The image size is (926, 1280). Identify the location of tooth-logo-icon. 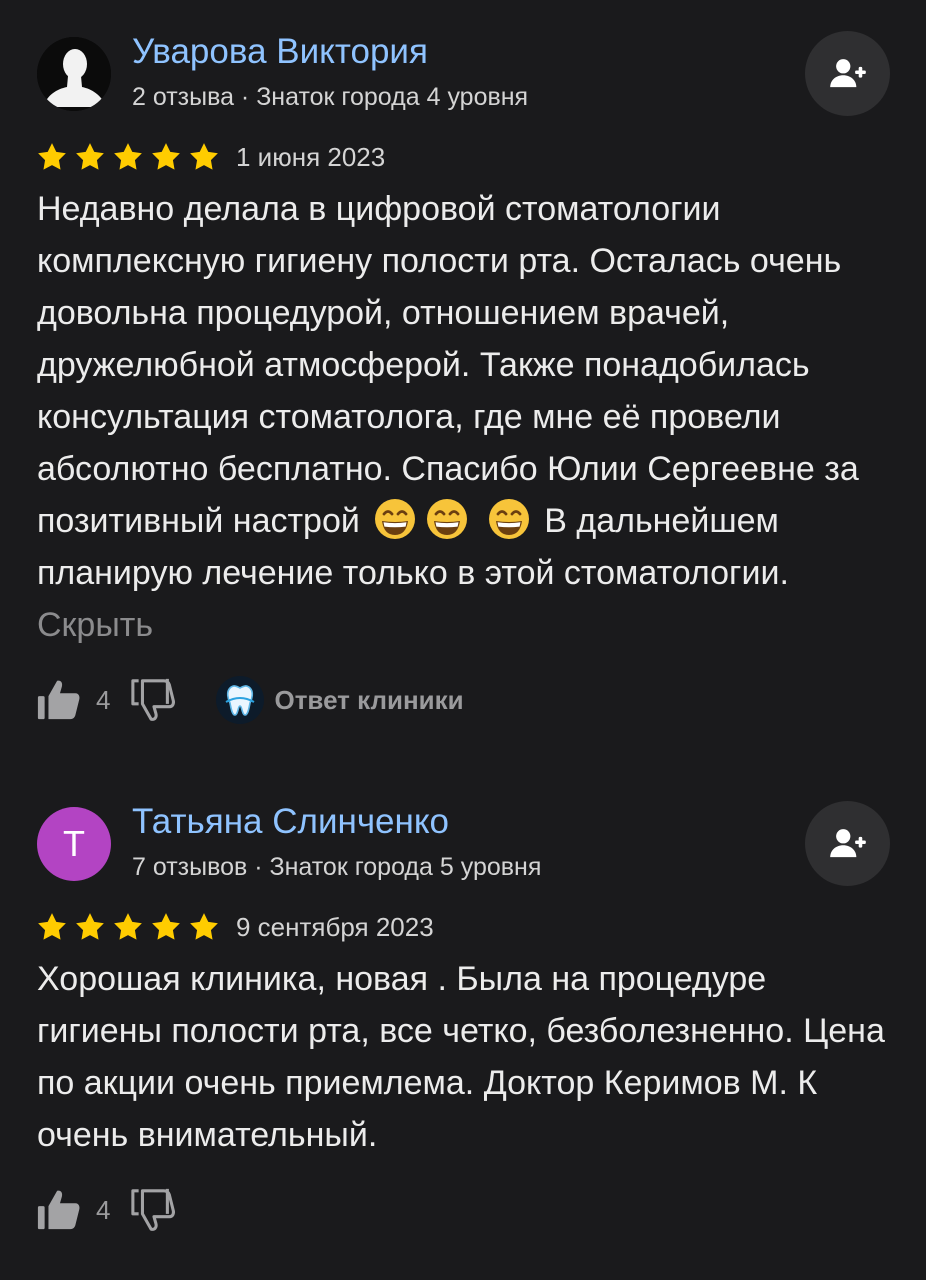
(240, 700).